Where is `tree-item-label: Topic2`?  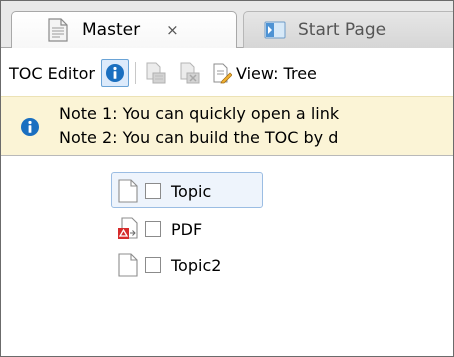
tree-item-label: Topic2 is located at coordinates (196, 265).